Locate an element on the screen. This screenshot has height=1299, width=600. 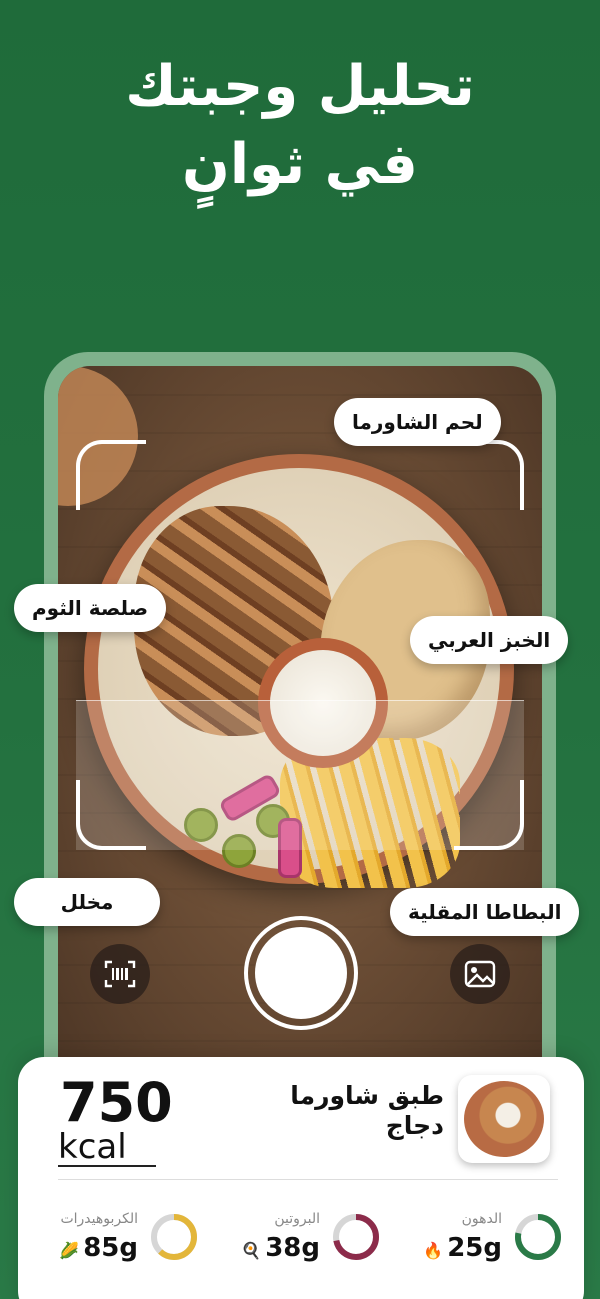
dish-thumbnail-image is located at coordinates (504, 1119).